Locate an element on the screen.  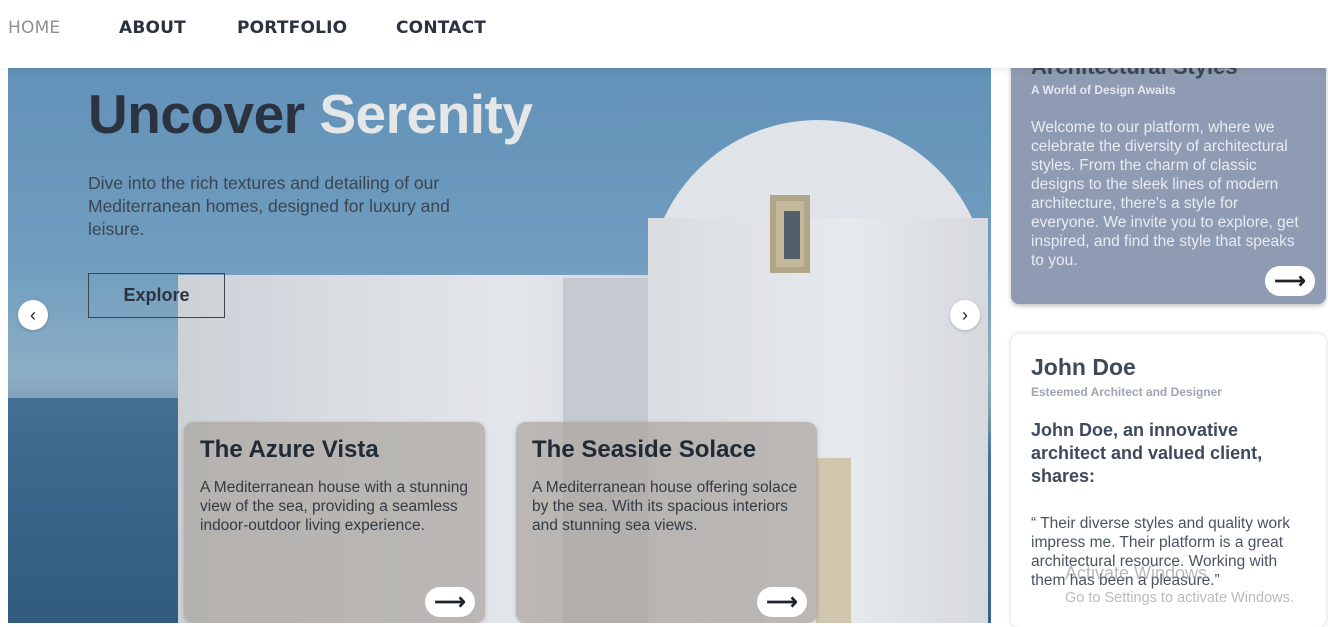
carousel-prev-button: ‹ is located at coordinates (33, 315).